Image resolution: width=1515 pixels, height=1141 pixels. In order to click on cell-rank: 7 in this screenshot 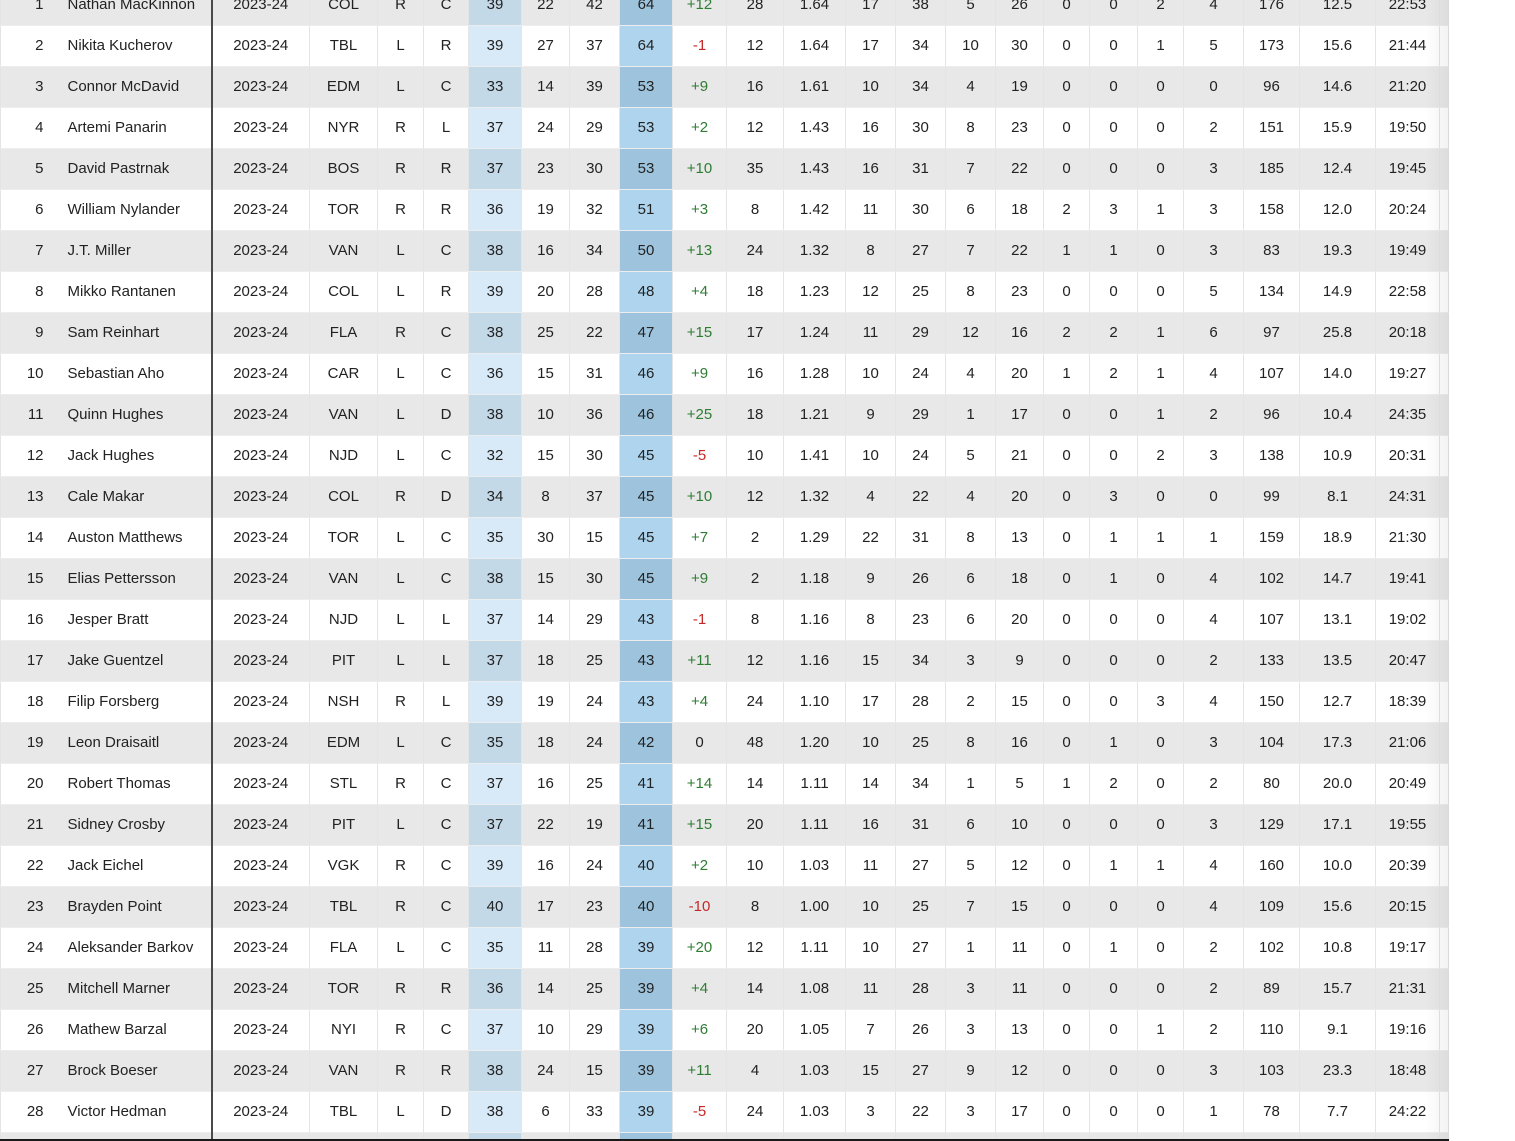, I will do `click(28, 251)`.